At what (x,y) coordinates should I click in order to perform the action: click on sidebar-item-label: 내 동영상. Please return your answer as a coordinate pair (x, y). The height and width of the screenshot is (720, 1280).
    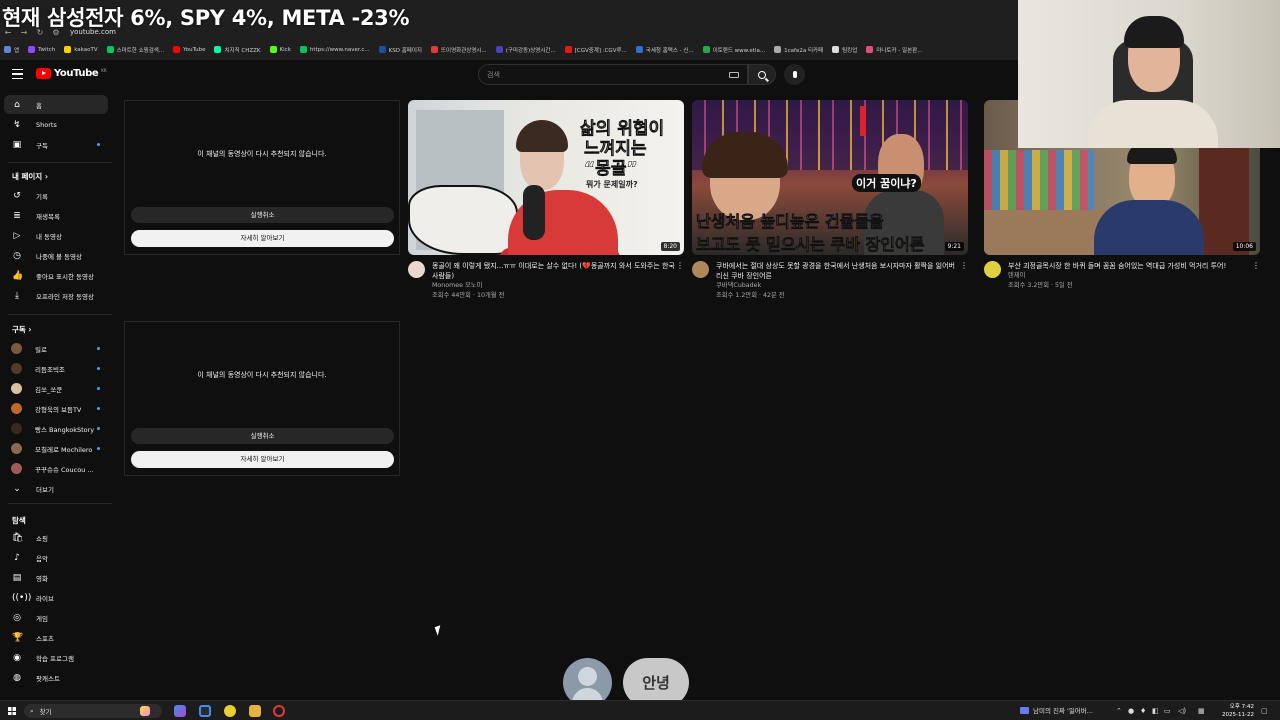
    Looking at the image, I should click on (49, 236).